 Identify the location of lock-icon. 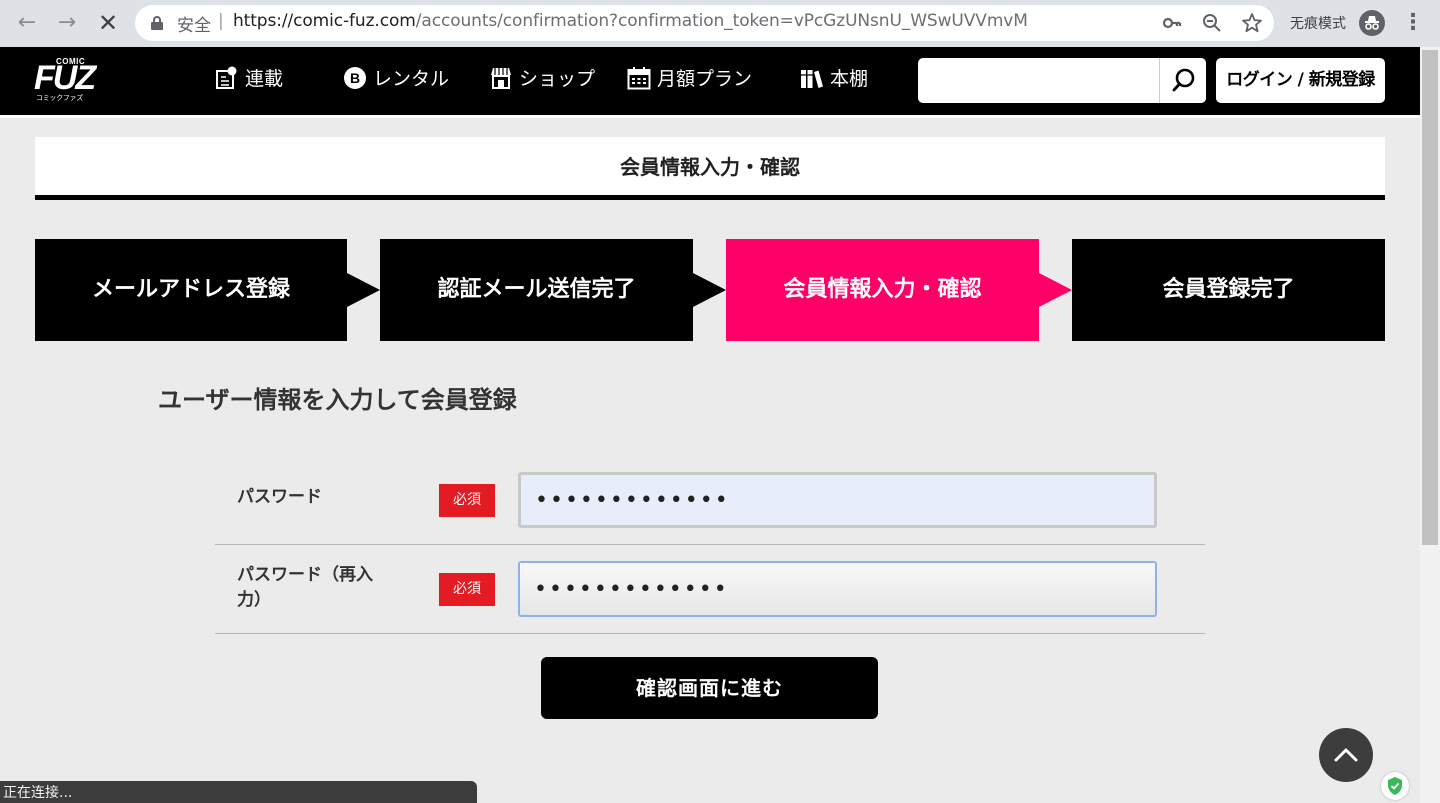
(157, 23).